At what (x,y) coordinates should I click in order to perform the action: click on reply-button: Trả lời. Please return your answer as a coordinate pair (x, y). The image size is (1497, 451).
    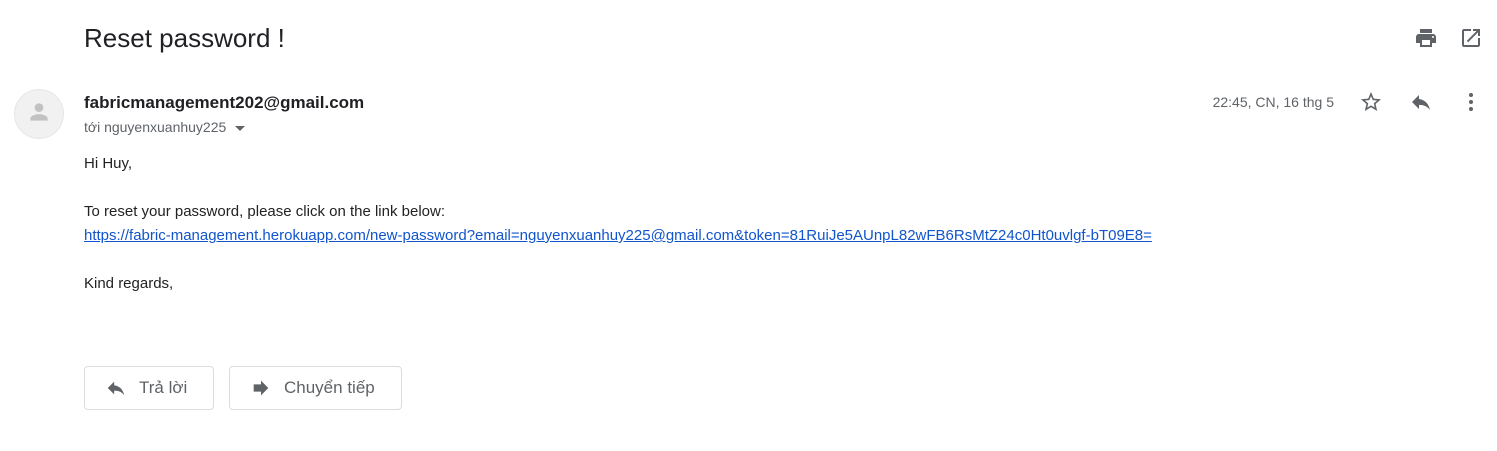
    Looking at the image, I should click on (149, 388).